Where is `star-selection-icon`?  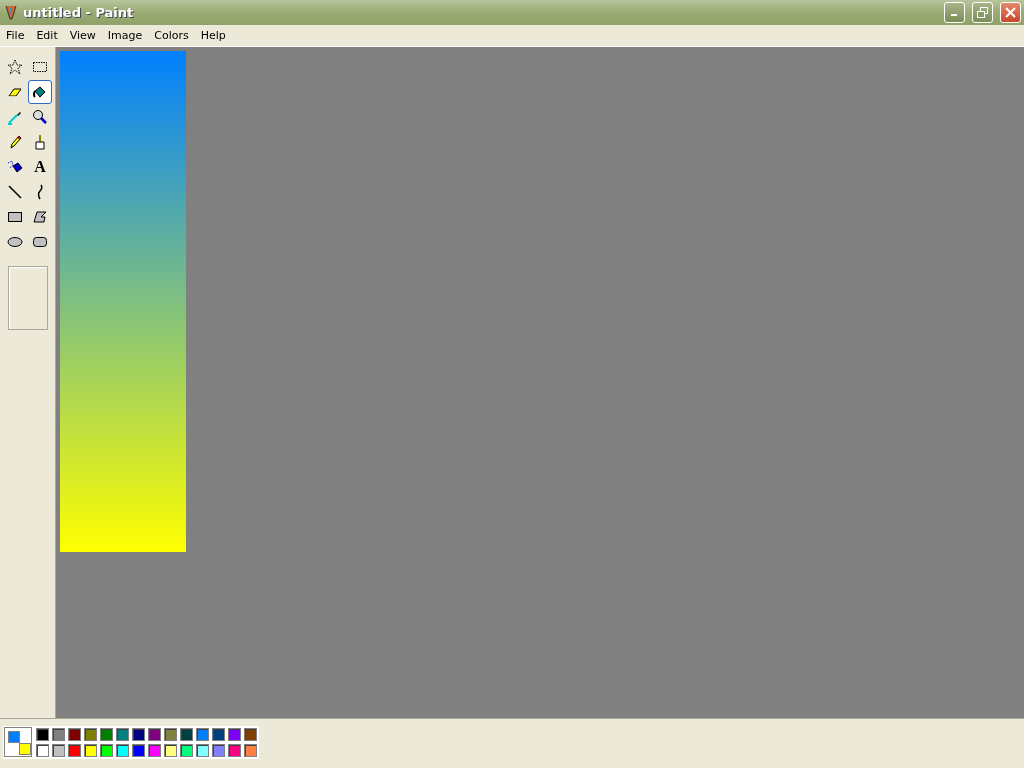 star-selection-icon is located at coordinates (15, 67).